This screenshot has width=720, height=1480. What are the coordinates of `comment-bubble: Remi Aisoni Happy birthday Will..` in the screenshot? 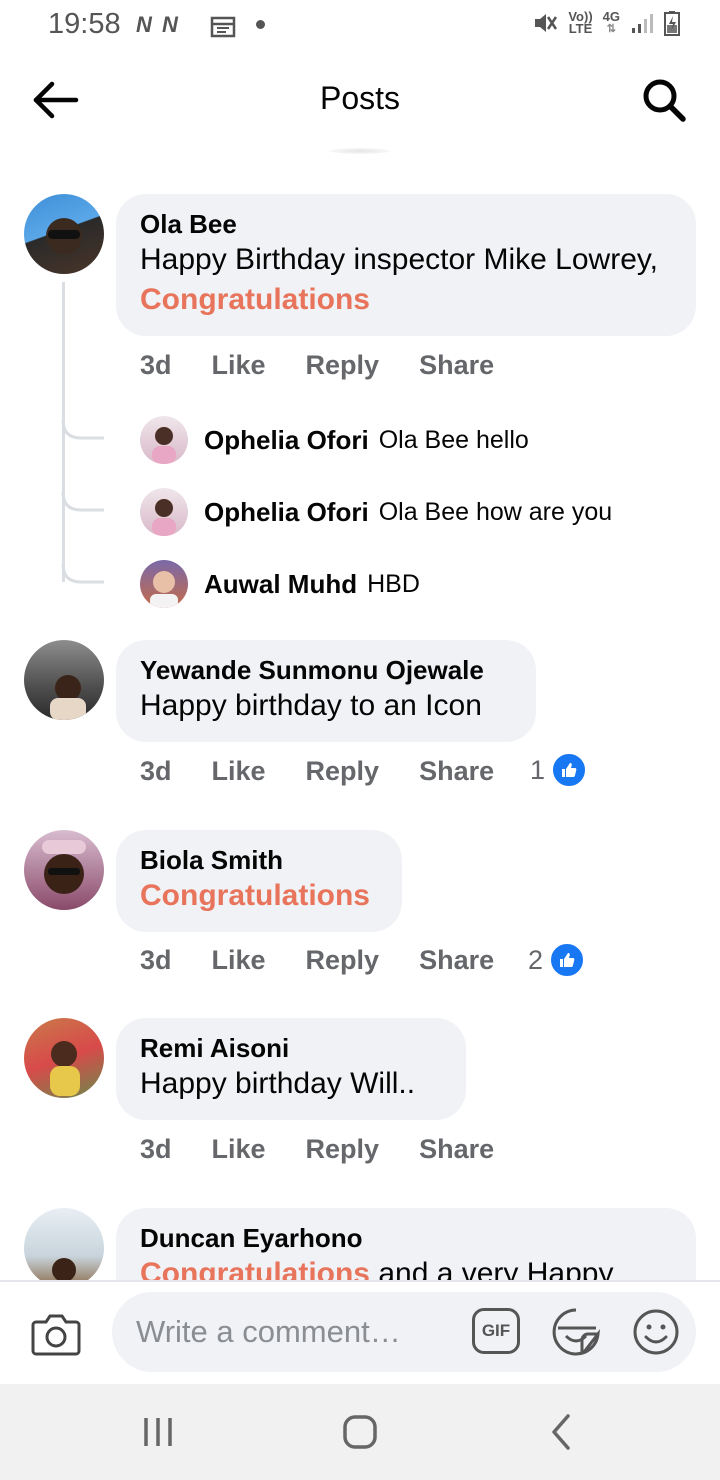 It's located at (291, 1069).